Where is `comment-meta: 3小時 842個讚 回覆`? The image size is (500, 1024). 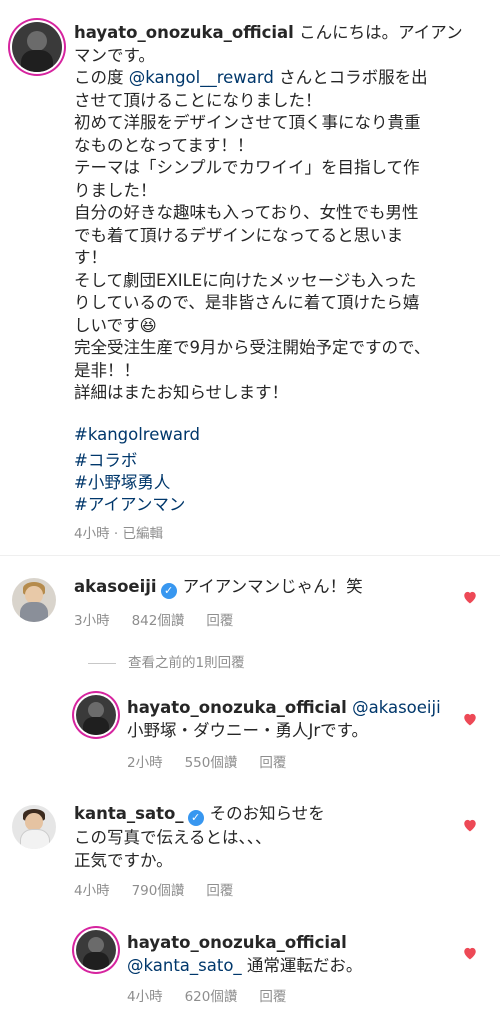
comment-meta: 3小時 842個讚 回覆 is located at coordinates (164, 619).